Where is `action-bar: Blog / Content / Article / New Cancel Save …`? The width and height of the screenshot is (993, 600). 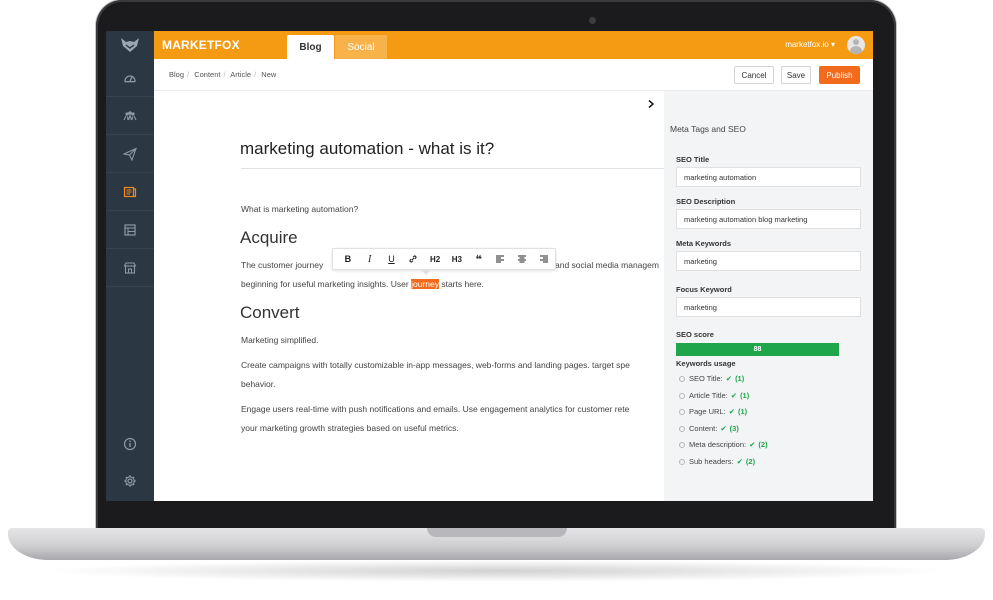
action-bar: Blog / Content / Article / New Cancel Save … is located at coordinates (513, 75).